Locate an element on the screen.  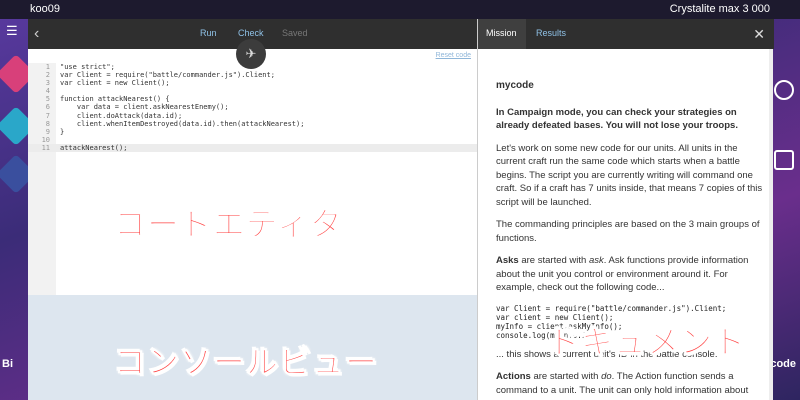
run-button: Run is located at coordinates (208, 33).